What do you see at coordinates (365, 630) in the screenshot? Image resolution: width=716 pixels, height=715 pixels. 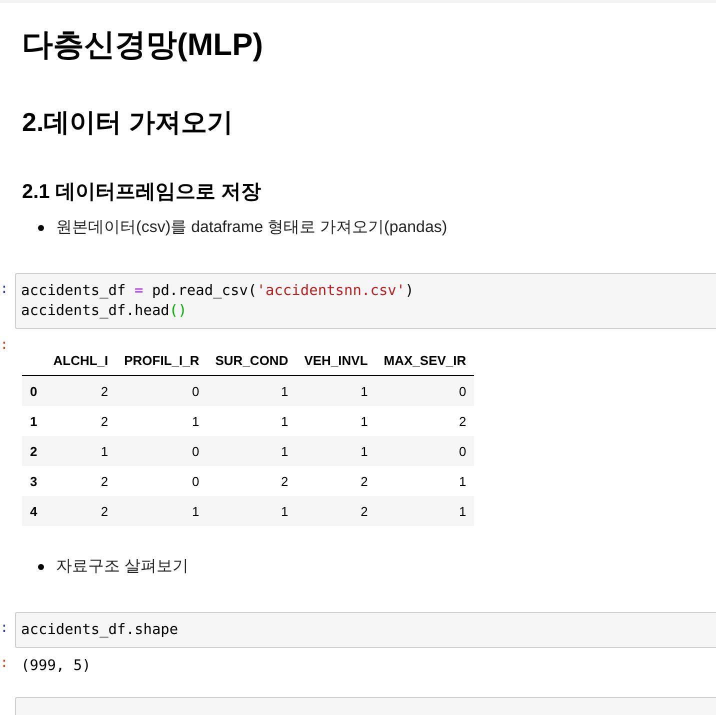 I see `code-input-field: accidents_df.shape` at bounding box center [365, 630].